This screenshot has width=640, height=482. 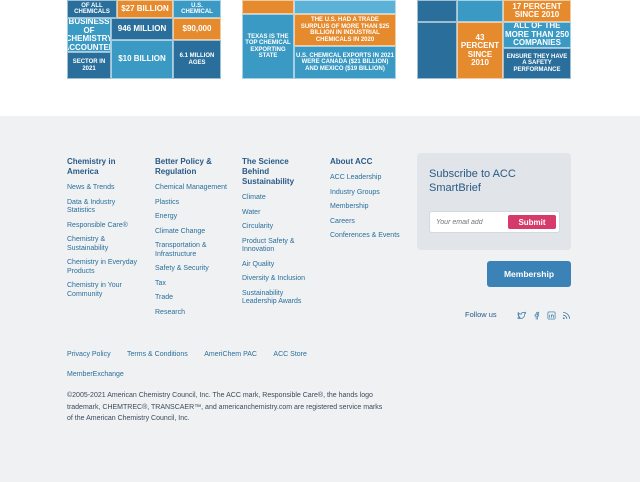 I want to click on footer-link: Membership, so click(x=367, y=207).